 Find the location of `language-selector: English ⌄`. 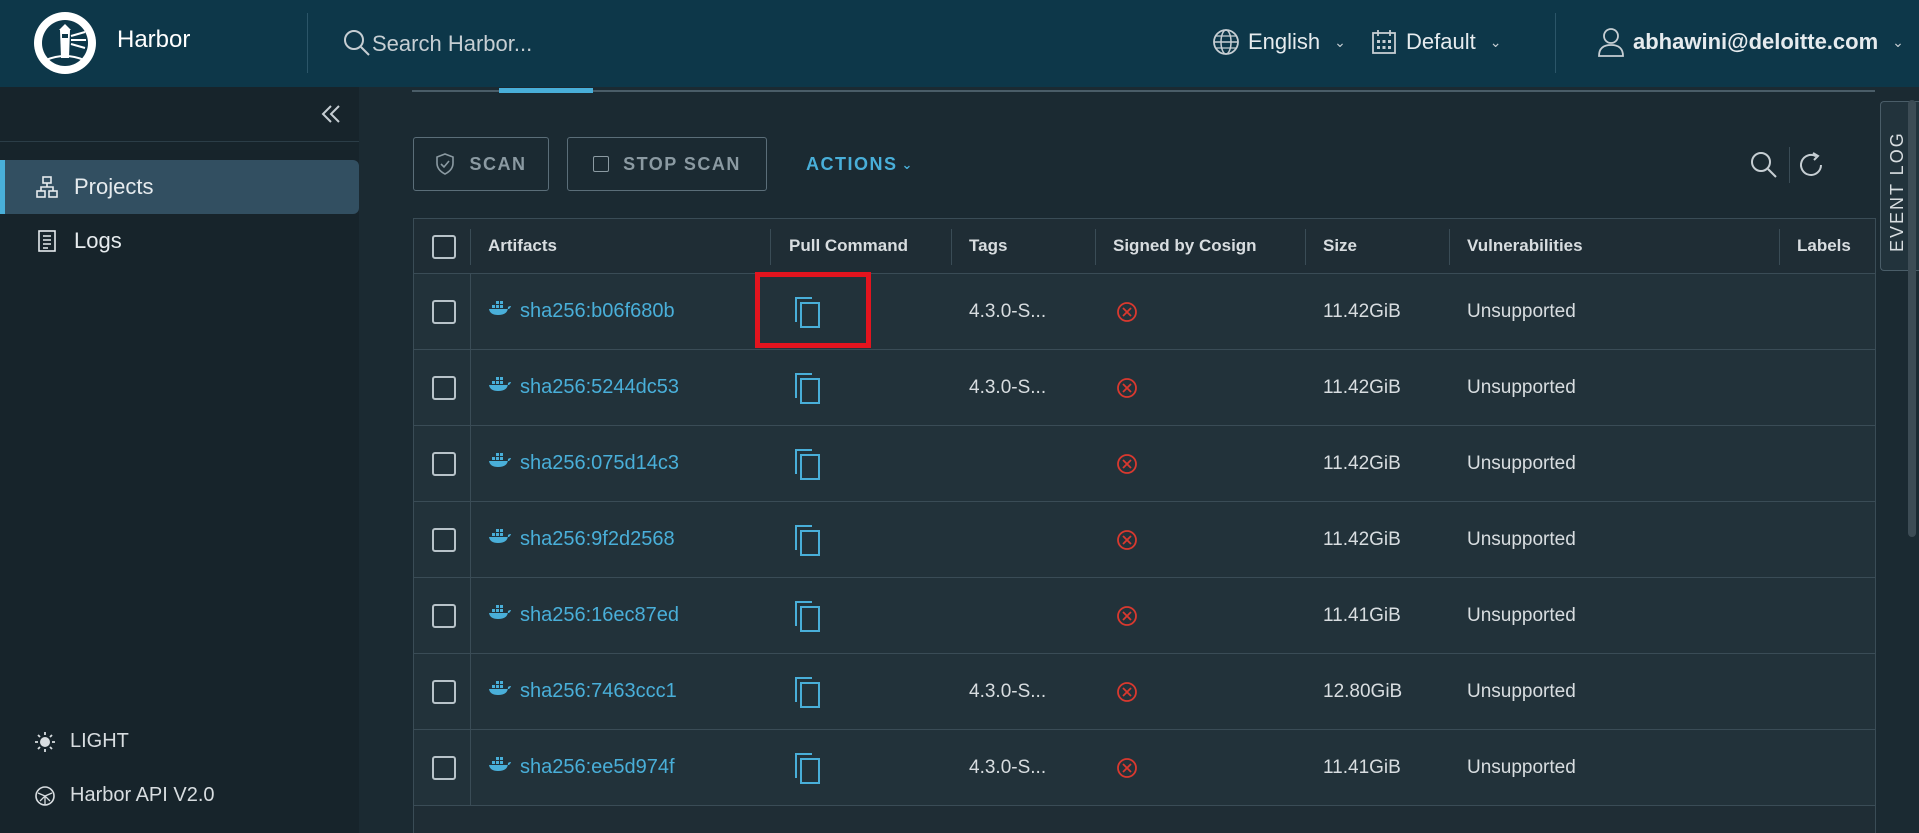

language-selector: English ⌄ is located at coordinates (1279, 42).